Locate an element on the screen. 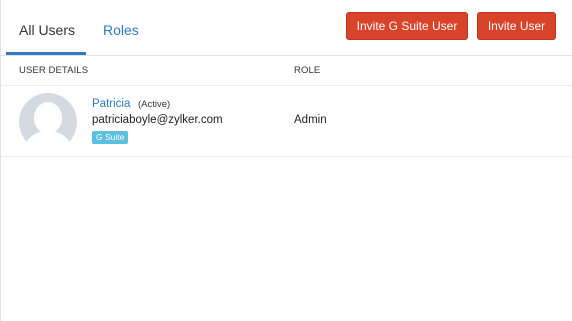 This screenshot has height=321, width=572. invite-user-button: Invite User is located at coordinates (516, 26).